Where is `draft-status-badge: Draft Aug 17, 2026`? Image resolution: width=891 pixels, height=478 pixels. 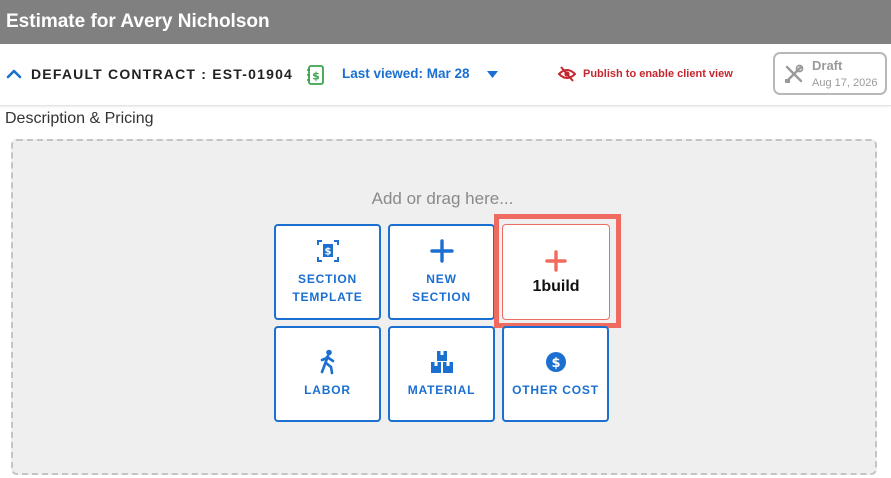 draft-status-badge: Draft Aug 17, 2026 is located at coordinates (830, 73).